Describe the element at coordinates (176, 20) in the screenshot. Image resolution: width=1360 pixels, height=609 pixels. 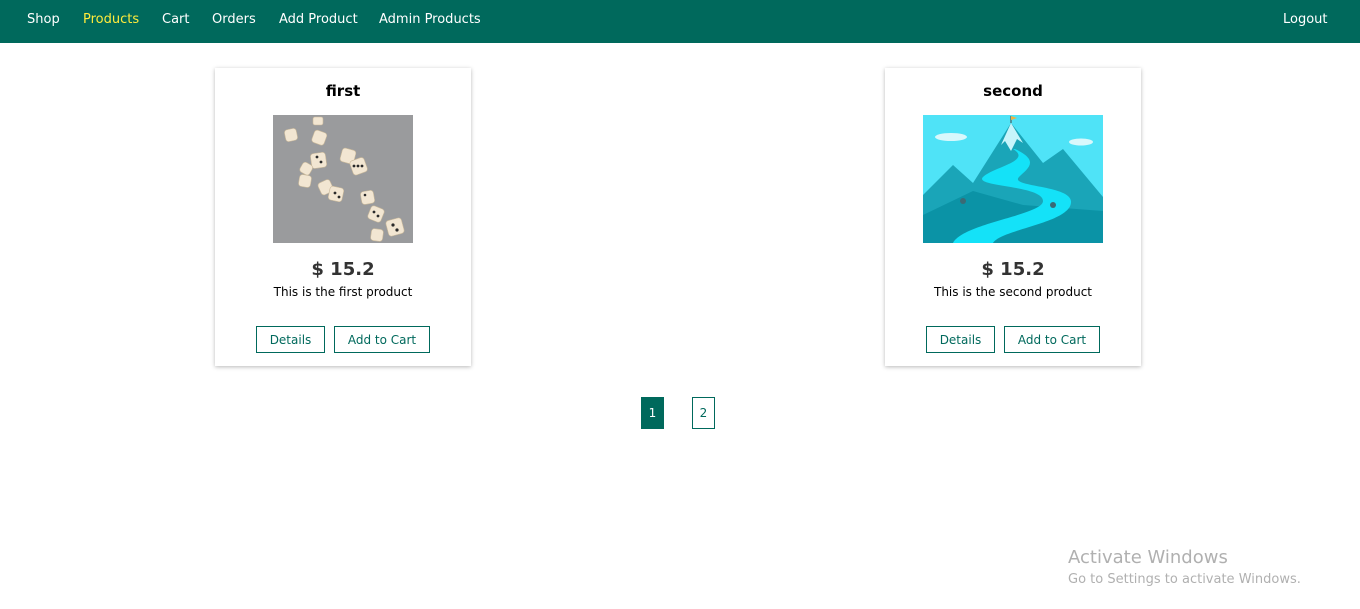
I see `nav-cart: Cart` at that location.